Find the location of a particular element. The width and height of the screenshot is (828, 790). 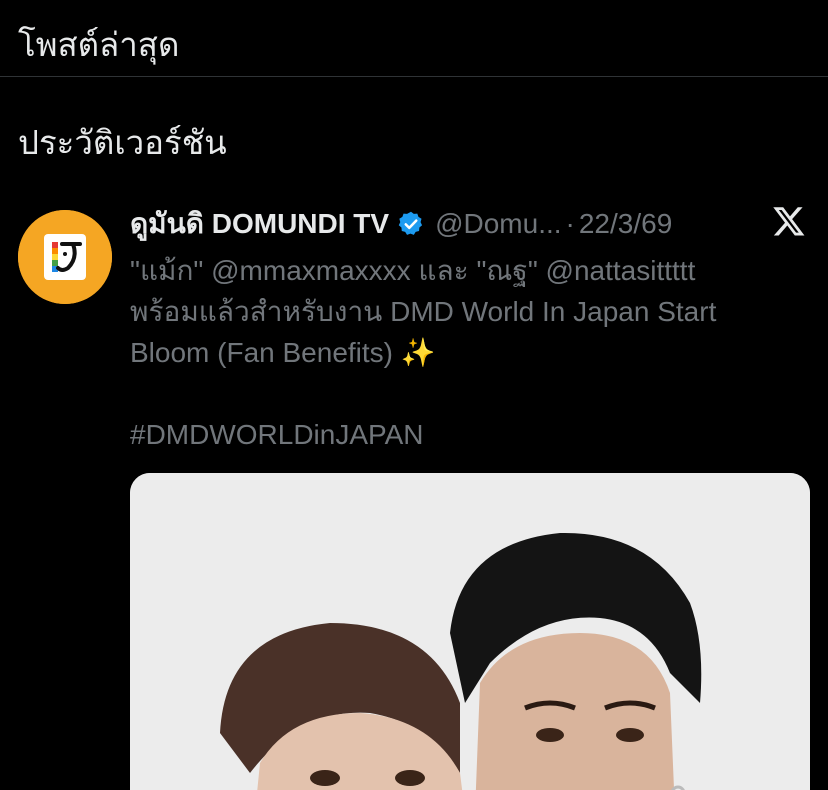

hashtag-link: #DMDWORLDinJAPAN is located at coordinates (465, 434).